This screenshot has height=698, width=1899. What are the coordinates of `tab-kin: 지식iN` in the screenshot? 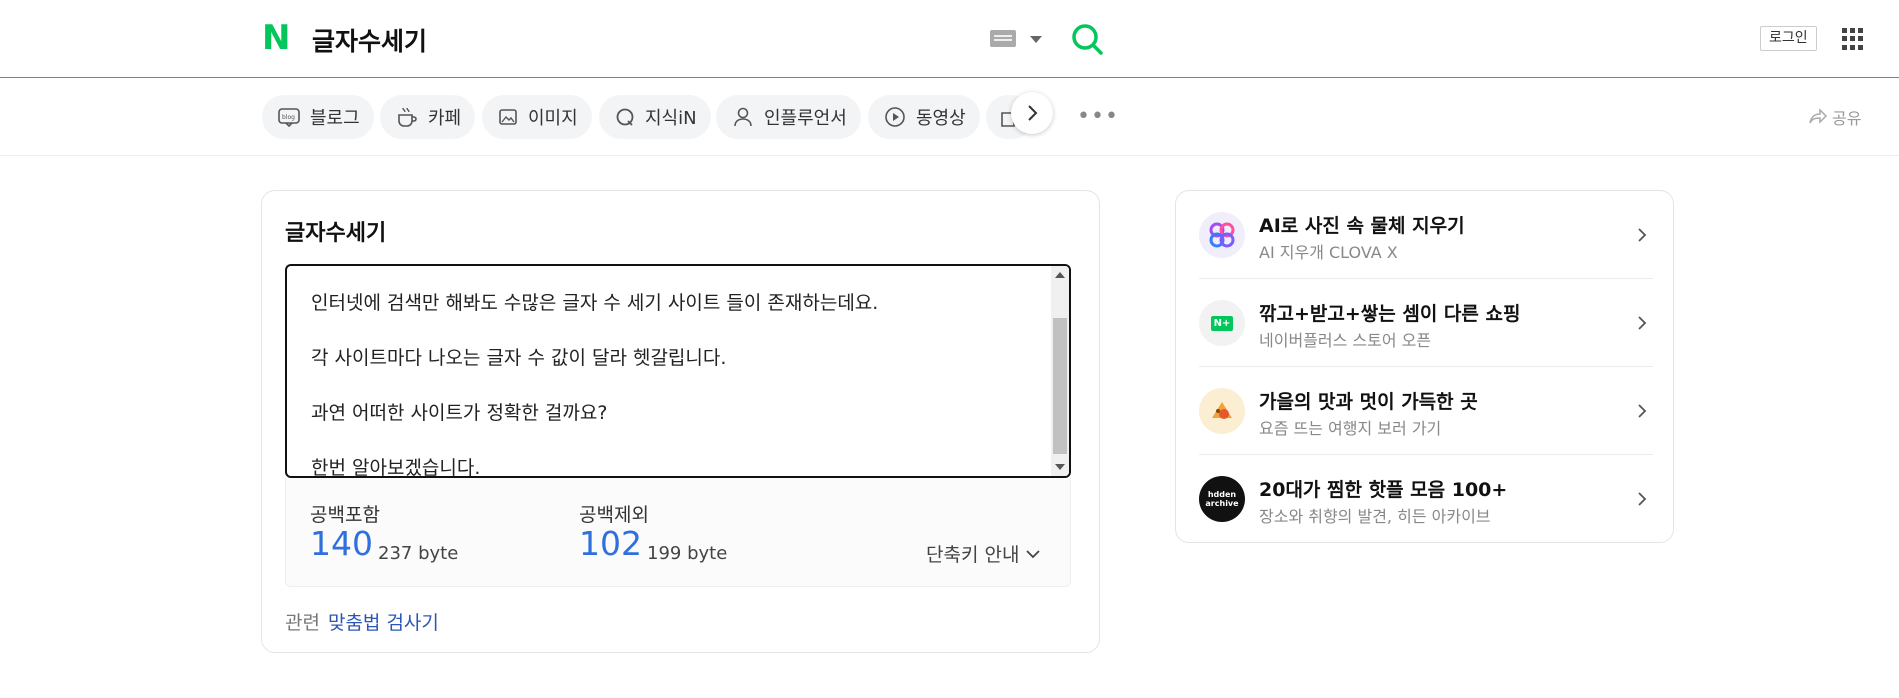 It's located at (655, 117).